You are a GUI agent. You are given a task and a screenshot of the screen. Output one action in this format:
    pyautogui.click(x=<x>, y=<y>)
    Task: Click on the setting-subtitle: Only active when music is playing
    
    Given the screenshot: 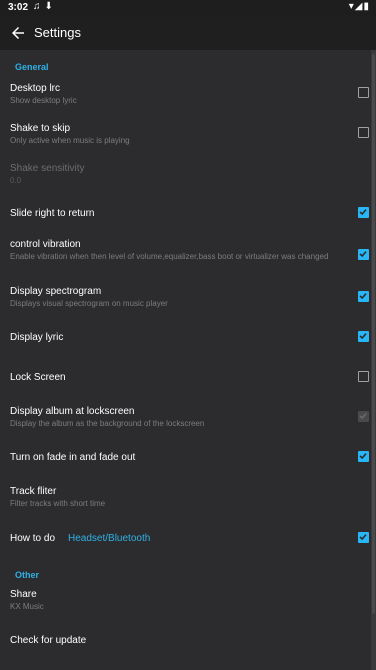 What is the action you would take?
    pyautogui.click(x=70, y=140)
    